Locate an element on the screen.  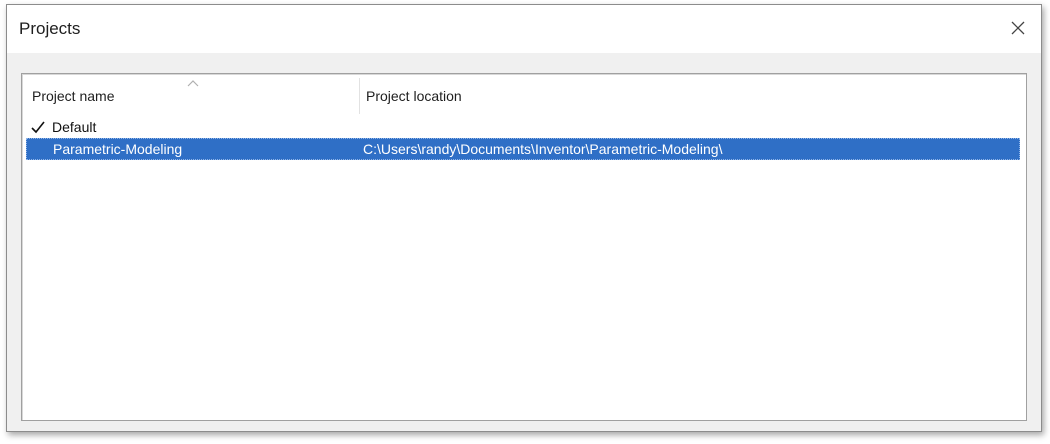
close-button is located at coordinates (1018, 28).